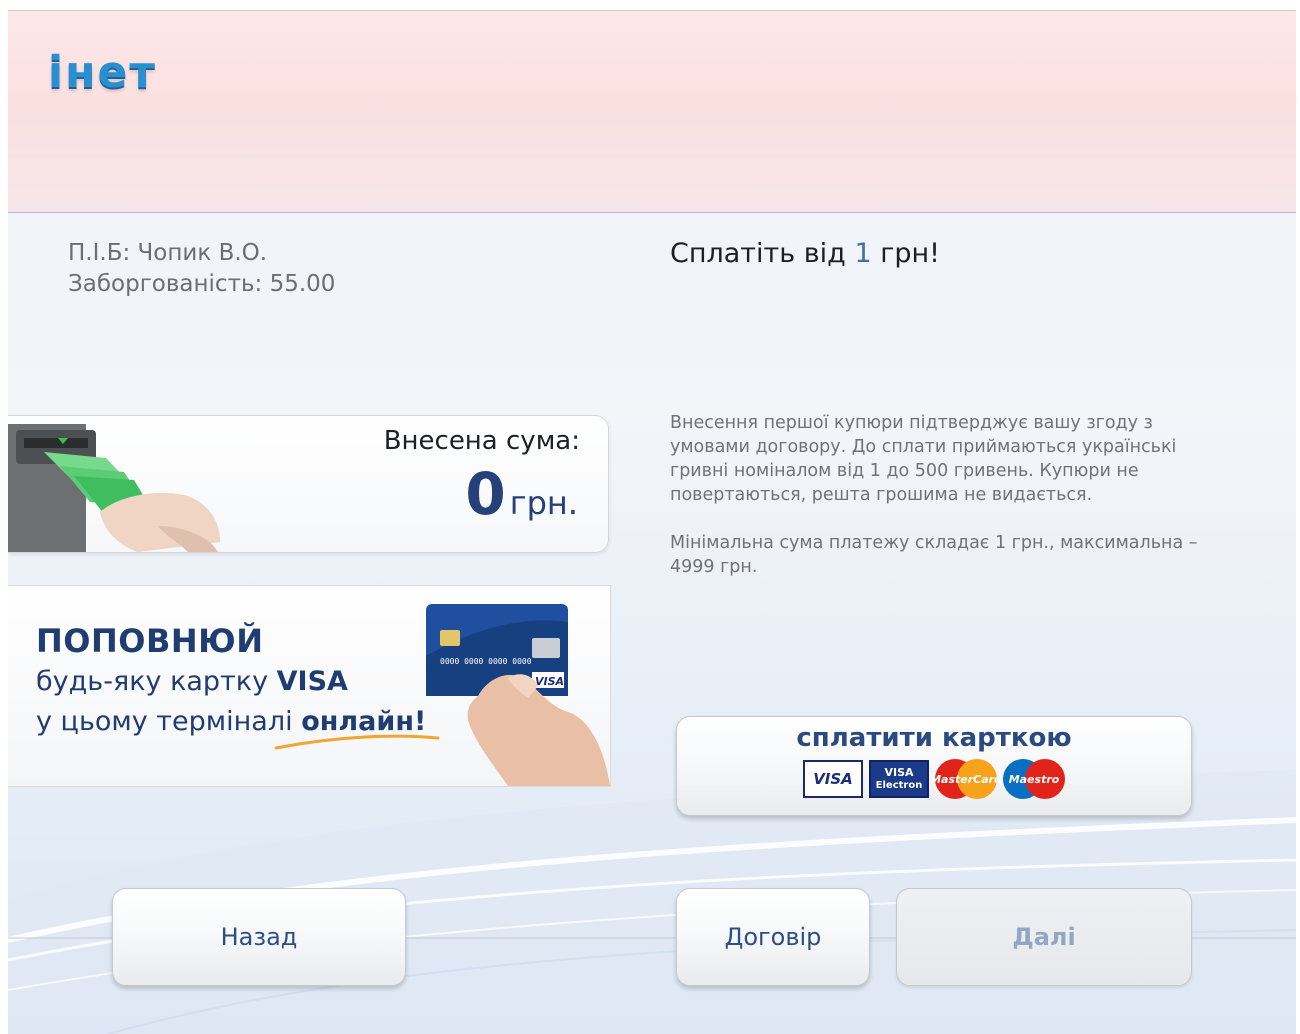 Image resolution: width=1300 pixels, height=1034 pixels. Describe the element at coordinates (863, 253) in the screenshot. I see `payment-min-amount: 1` at that location.